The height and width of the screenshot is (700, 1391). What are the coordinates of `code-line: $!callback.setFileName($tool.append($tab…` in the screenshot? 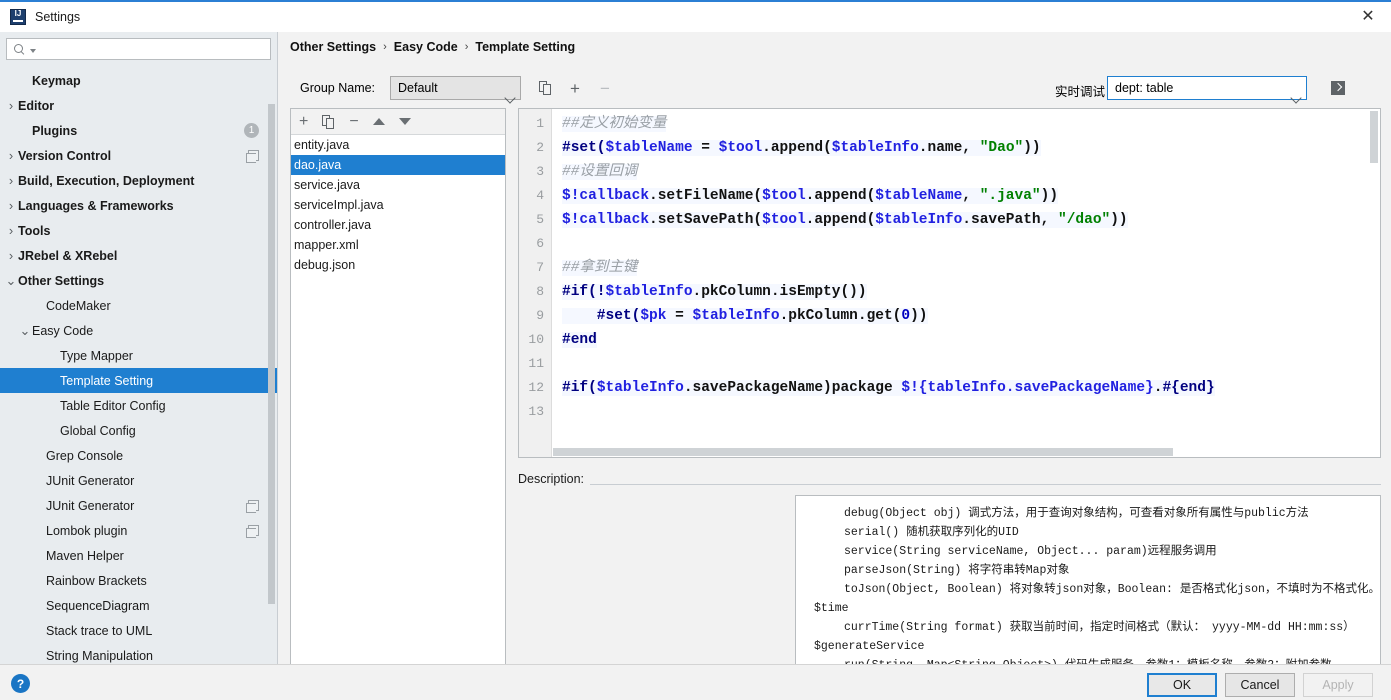 It's located at (966, 196).